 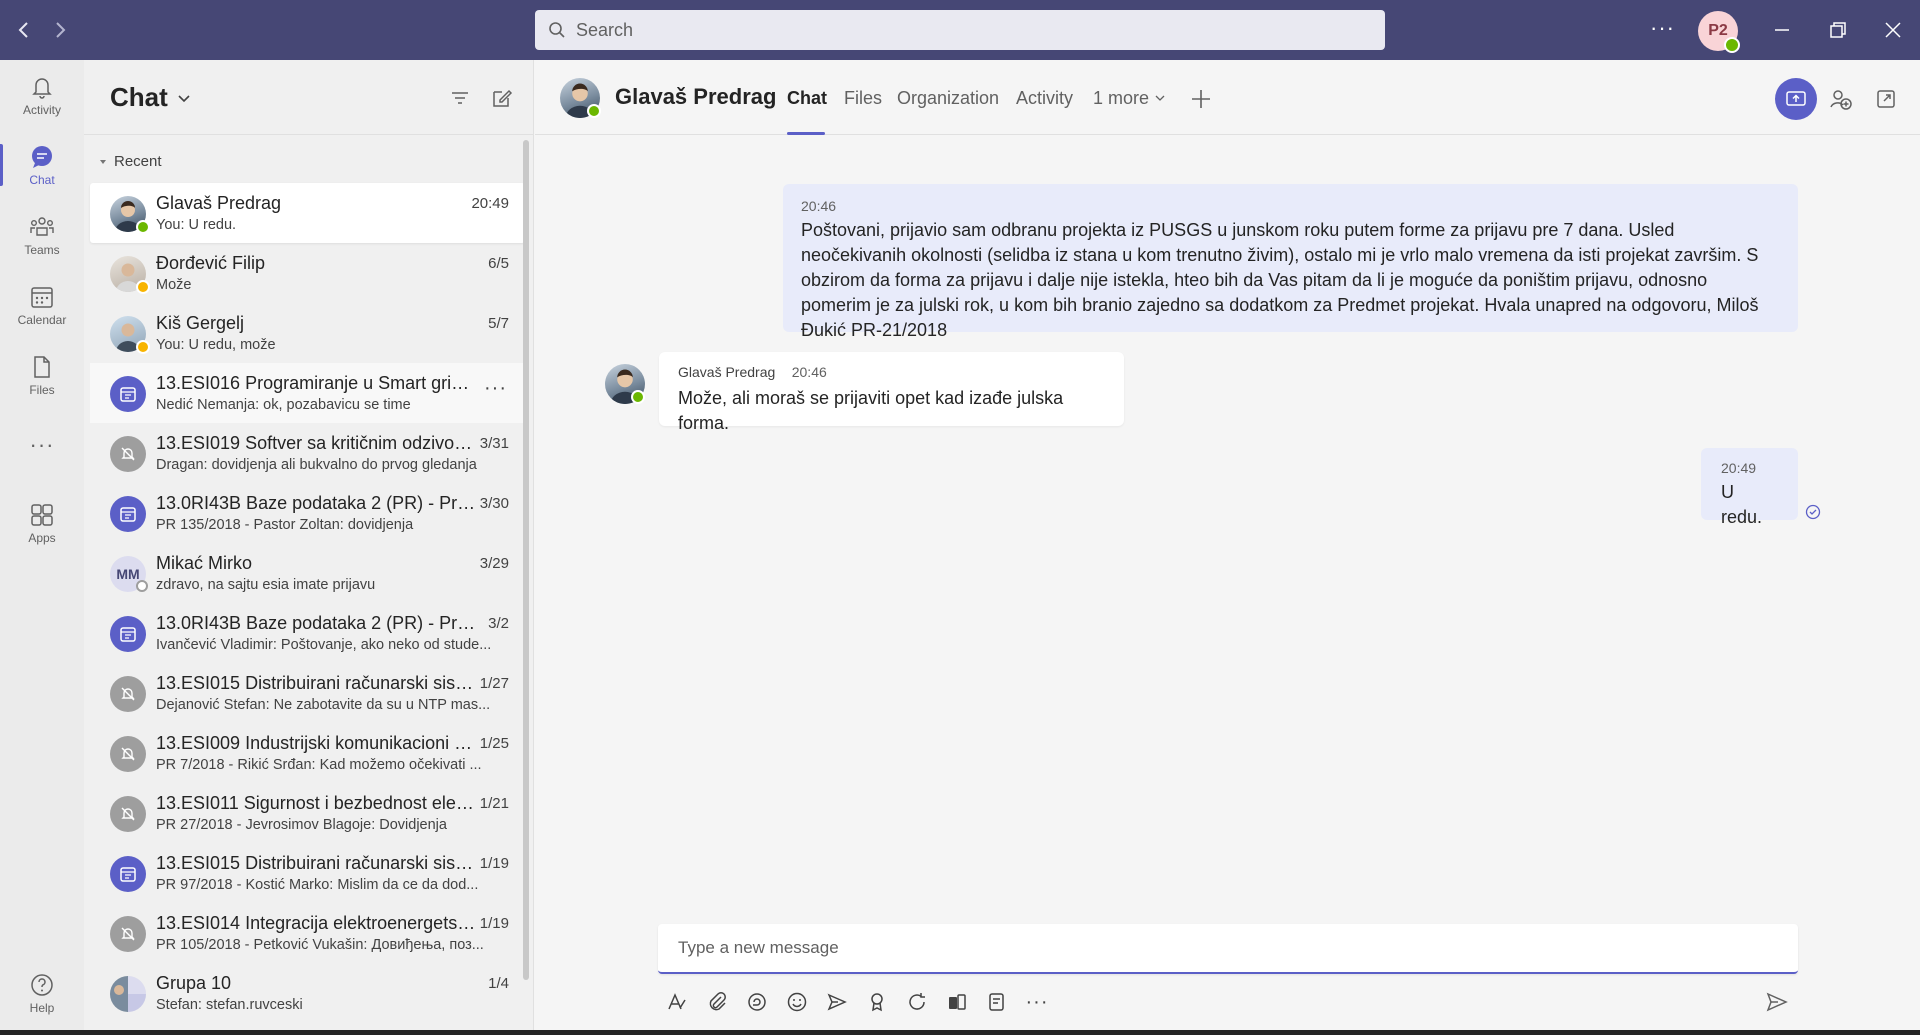 I want to click on contact-name: Glavaš Predrag, so click(x=696, y=96).